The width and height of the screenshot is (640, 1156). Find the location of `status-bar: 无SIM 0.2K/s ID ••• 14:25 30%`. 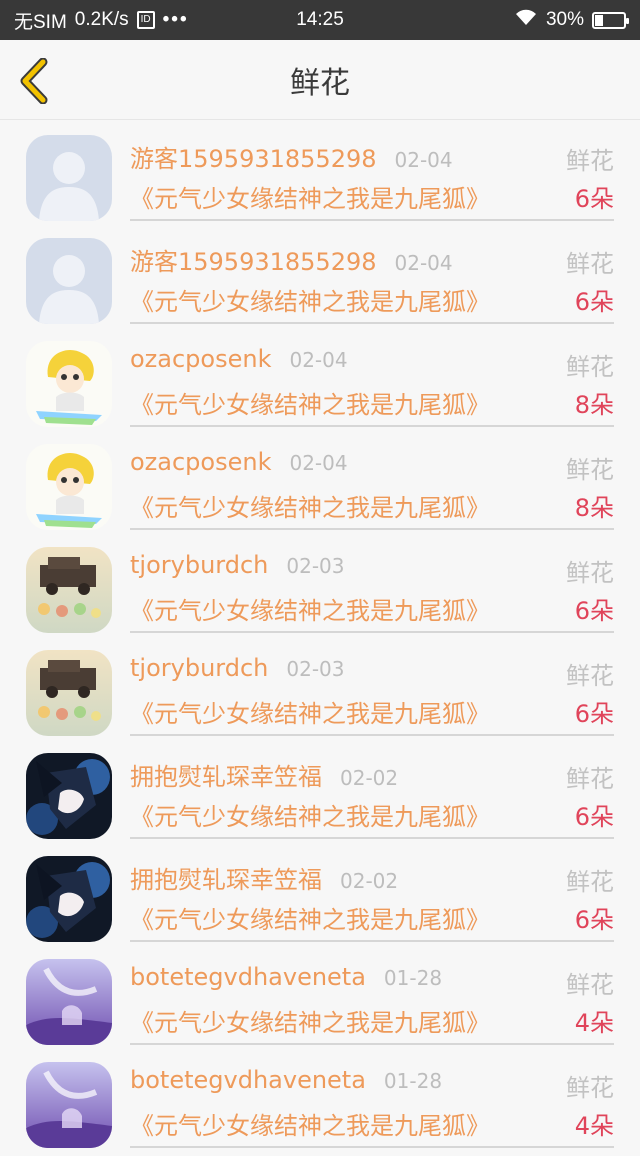

status-bar: 无SIM 0.2K/s ID ••• 14:25 30% is located at coordinates (320, 20).